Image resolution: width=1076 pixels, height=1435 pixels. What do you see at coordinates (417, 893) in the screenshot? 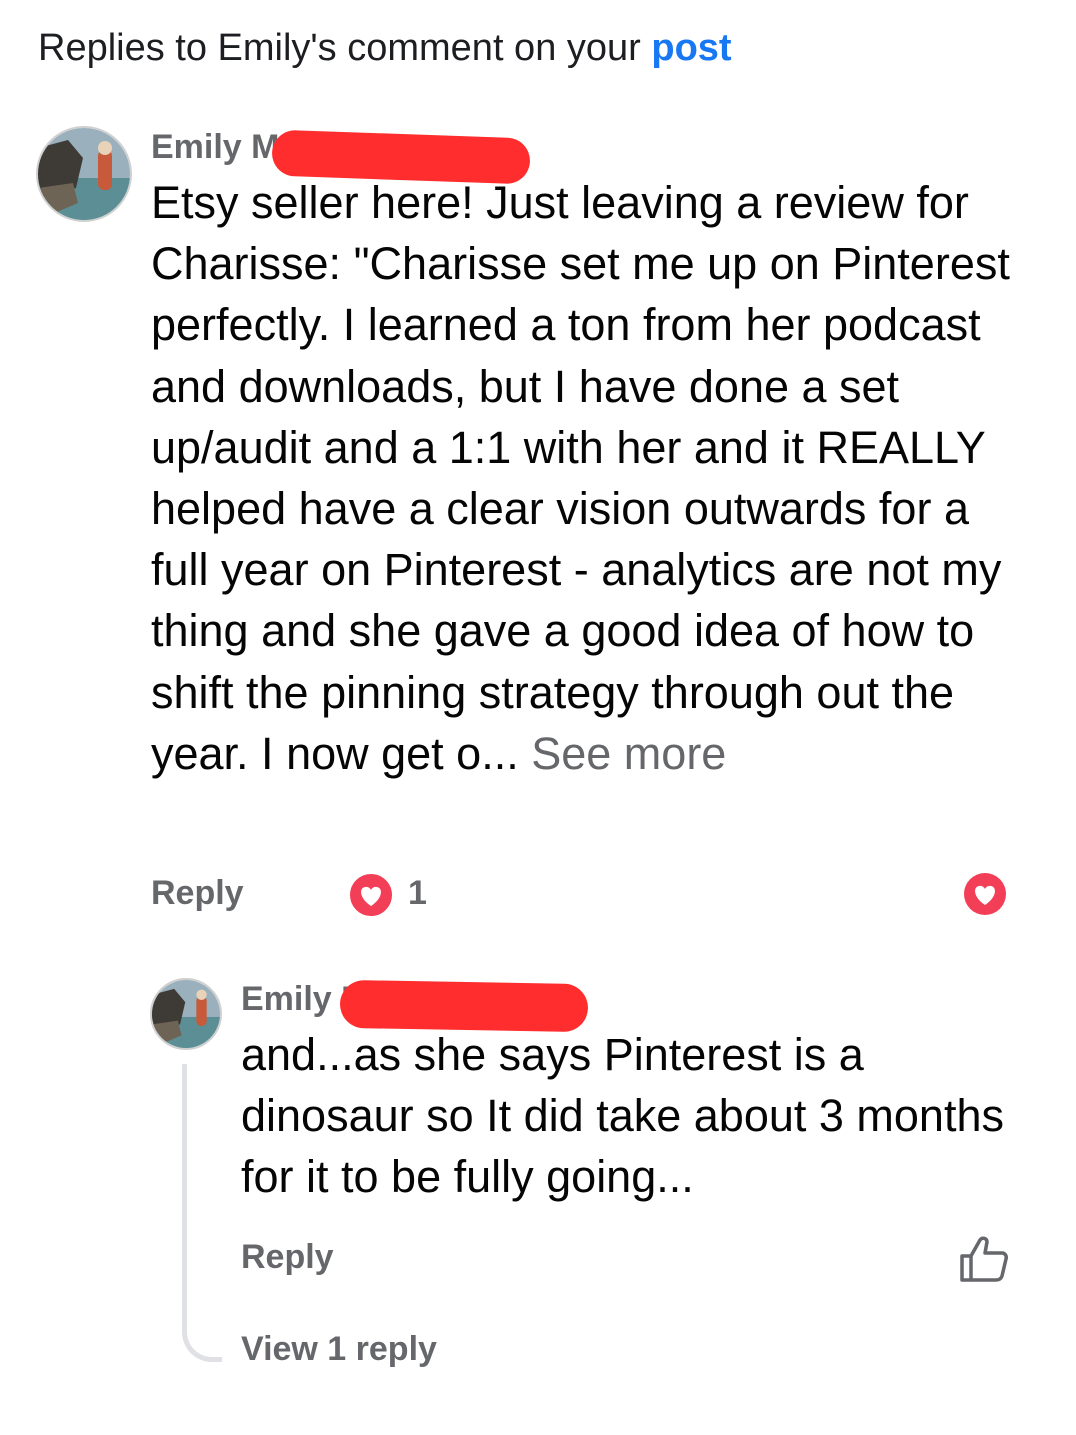
I see `reaction-count: 1` at bounding box center [417, 893].